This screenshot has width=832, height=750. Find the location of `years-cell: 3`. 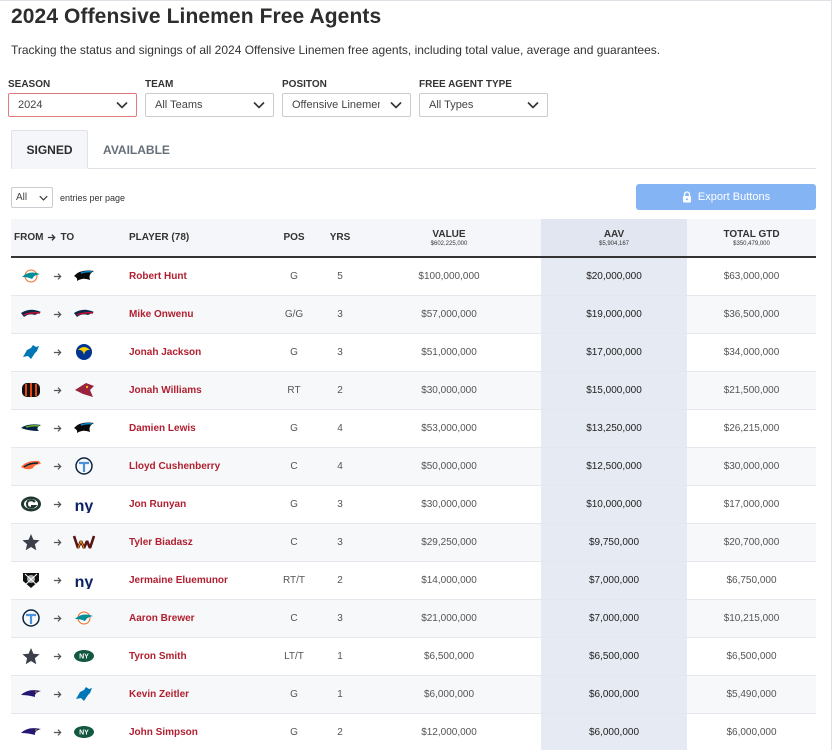

years-cell: 3 is located at coordinates (340, 504).